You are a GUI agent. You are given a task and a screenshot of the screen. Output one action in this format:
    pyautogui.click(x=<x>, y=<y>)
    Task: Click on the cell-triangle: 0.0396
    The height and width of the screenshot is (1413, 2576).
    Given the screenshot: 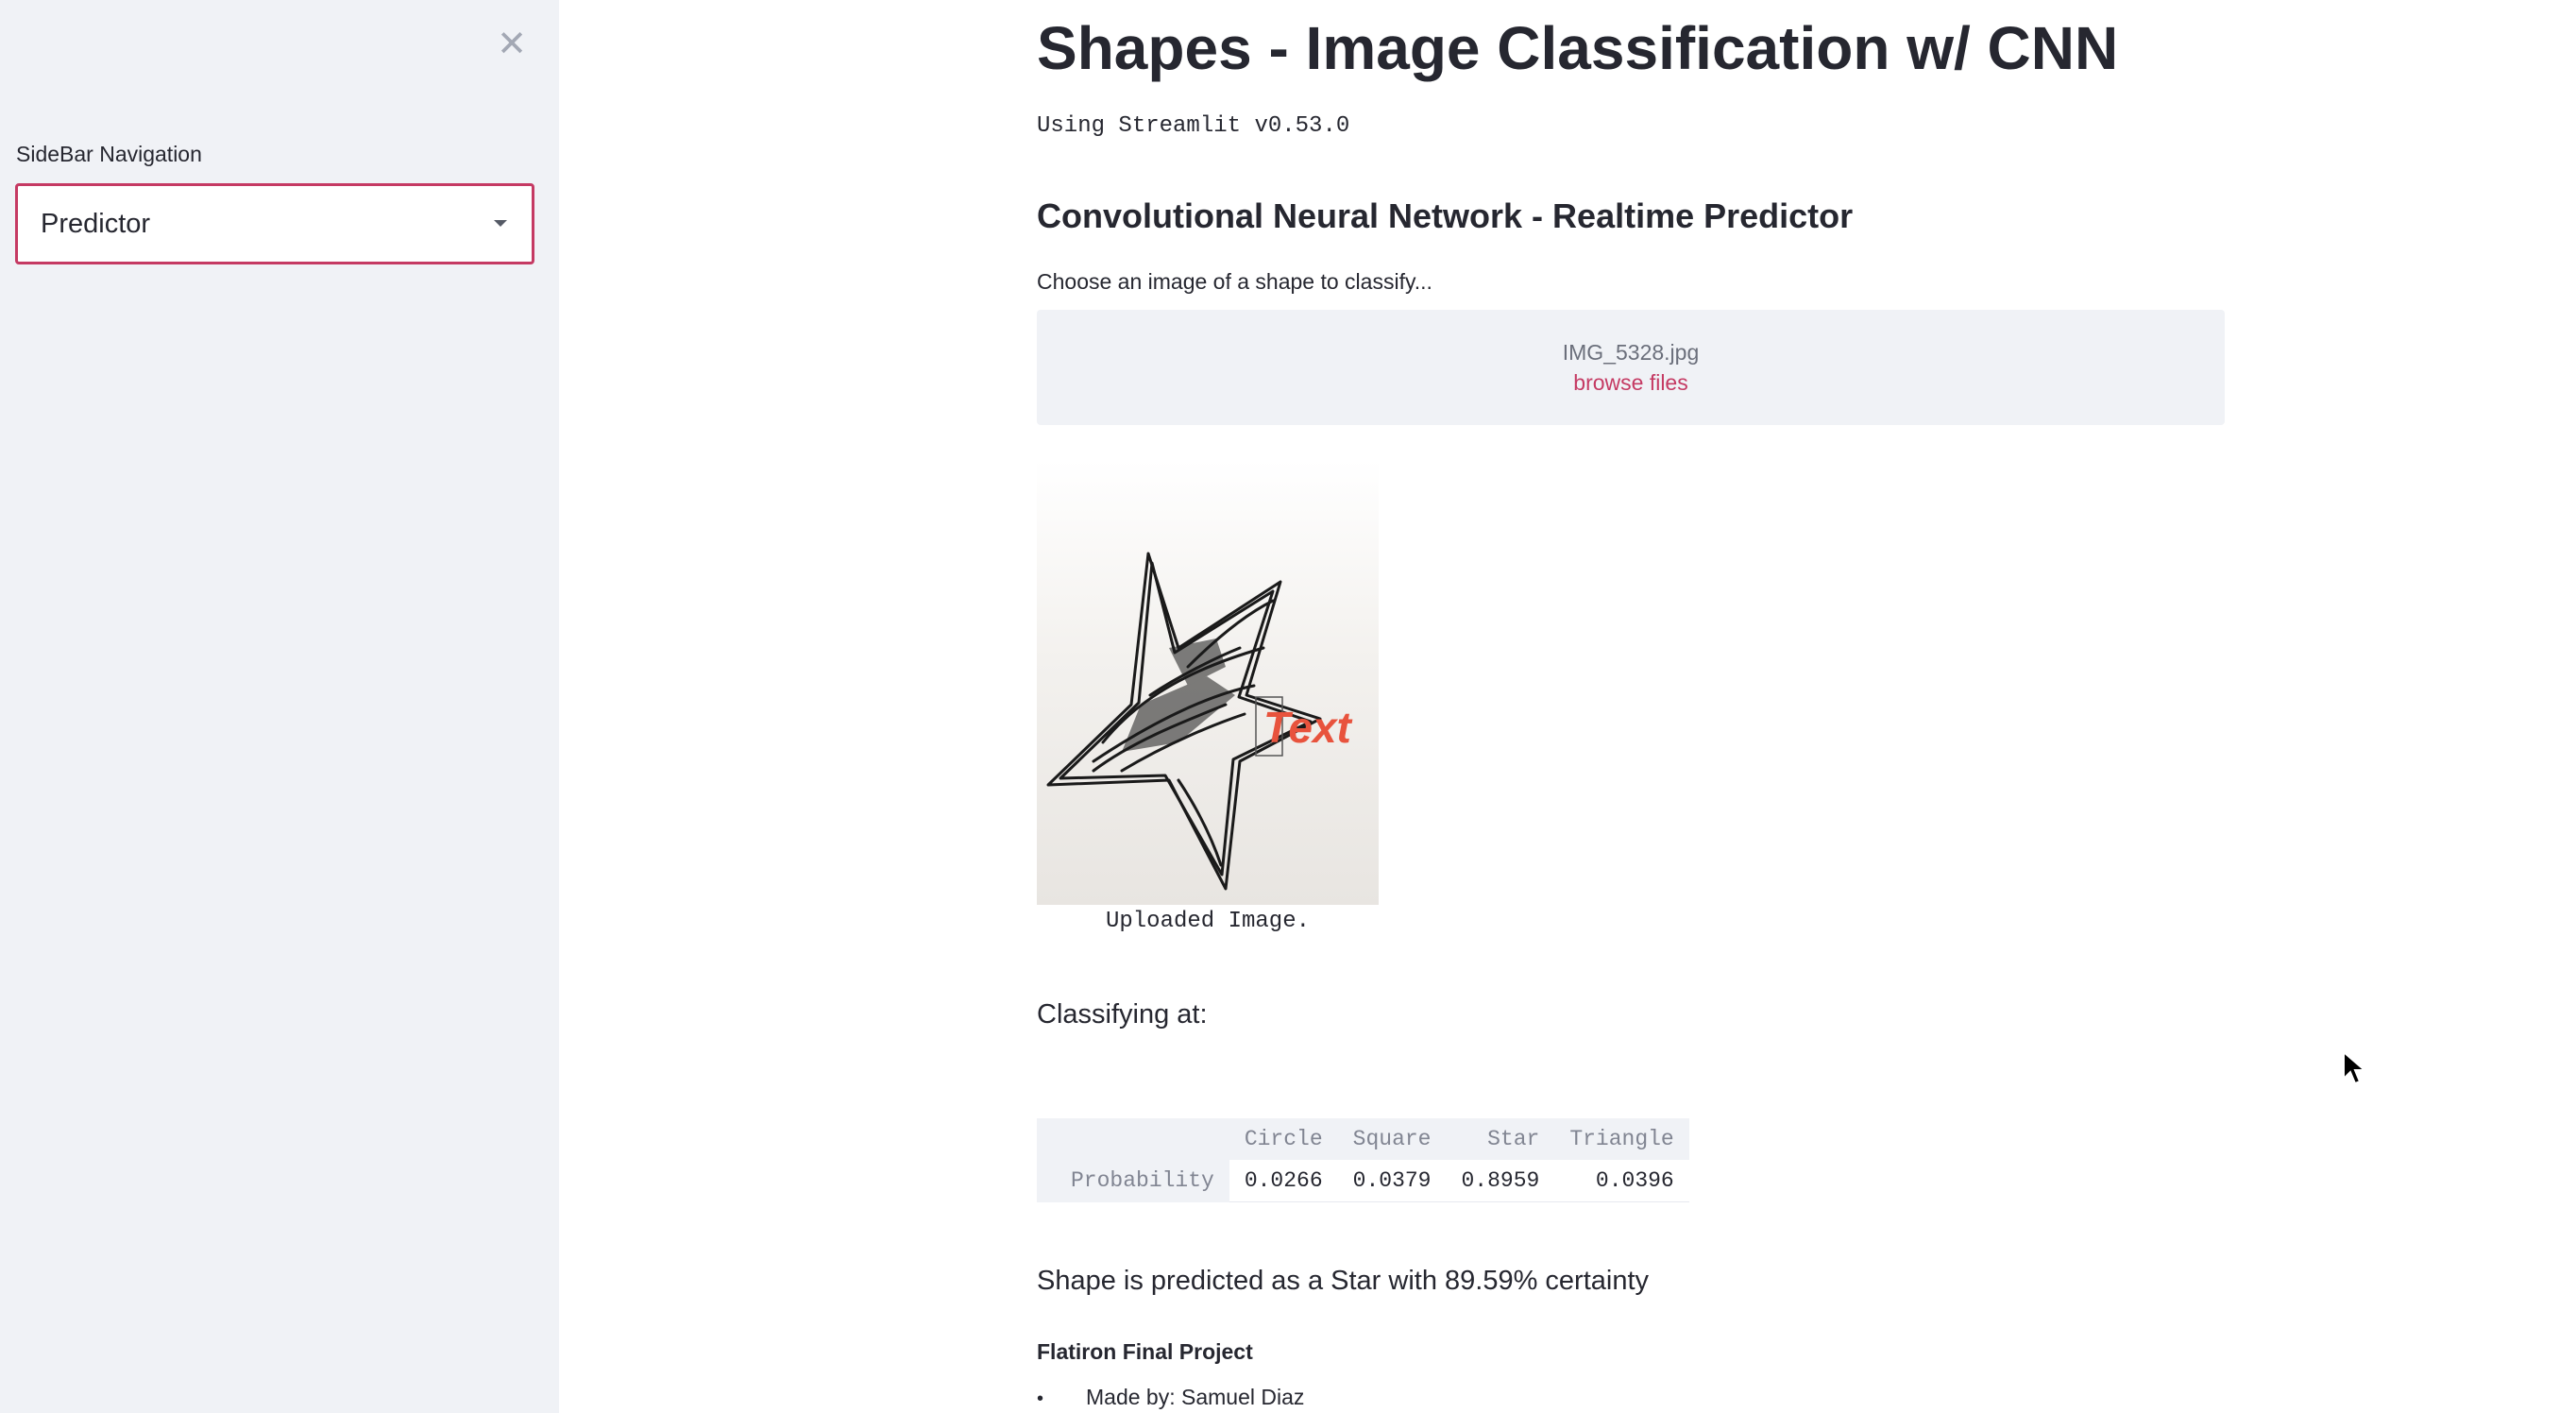 What is the action you would take?
    pyautogui.click(x=1621, y=1181)
    